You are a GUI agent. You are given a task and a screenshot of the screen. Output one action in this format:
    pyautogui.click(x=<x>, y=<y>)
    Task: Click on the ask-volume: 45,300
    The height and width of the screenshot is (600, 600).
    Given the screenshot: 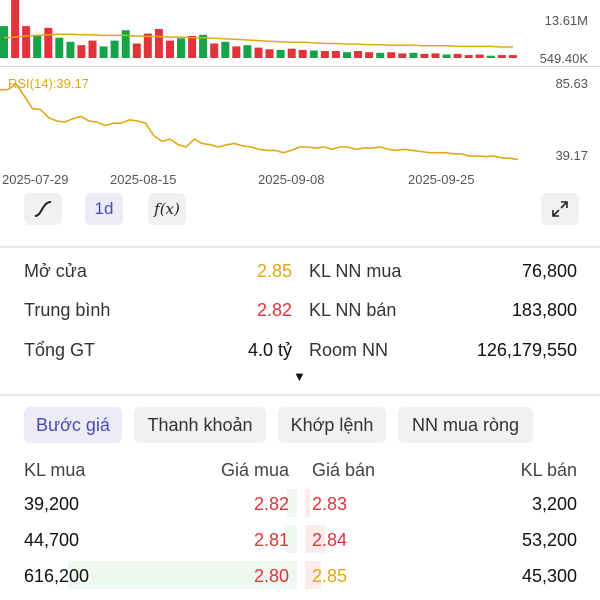 What is the action you would take?
    pyautogui.click(x=549, y=576)
    